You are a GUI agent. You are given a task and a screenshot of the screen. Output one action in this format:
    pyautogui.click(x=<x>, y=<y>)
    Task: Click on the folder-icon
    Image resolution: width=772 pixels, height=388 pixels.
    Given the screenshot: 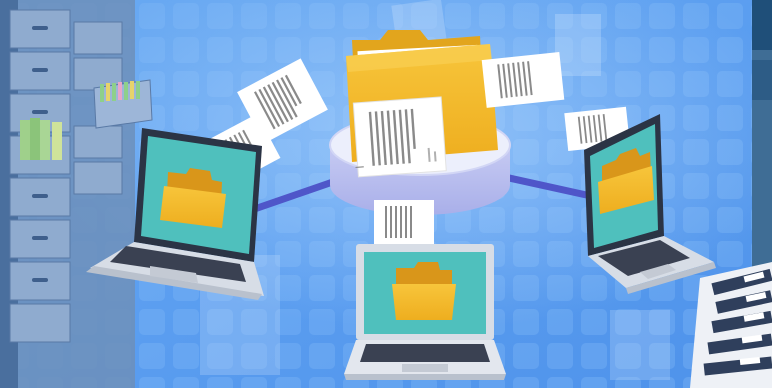 What is the action you would take?
    pyautogui.click(x=424, y=291)
    